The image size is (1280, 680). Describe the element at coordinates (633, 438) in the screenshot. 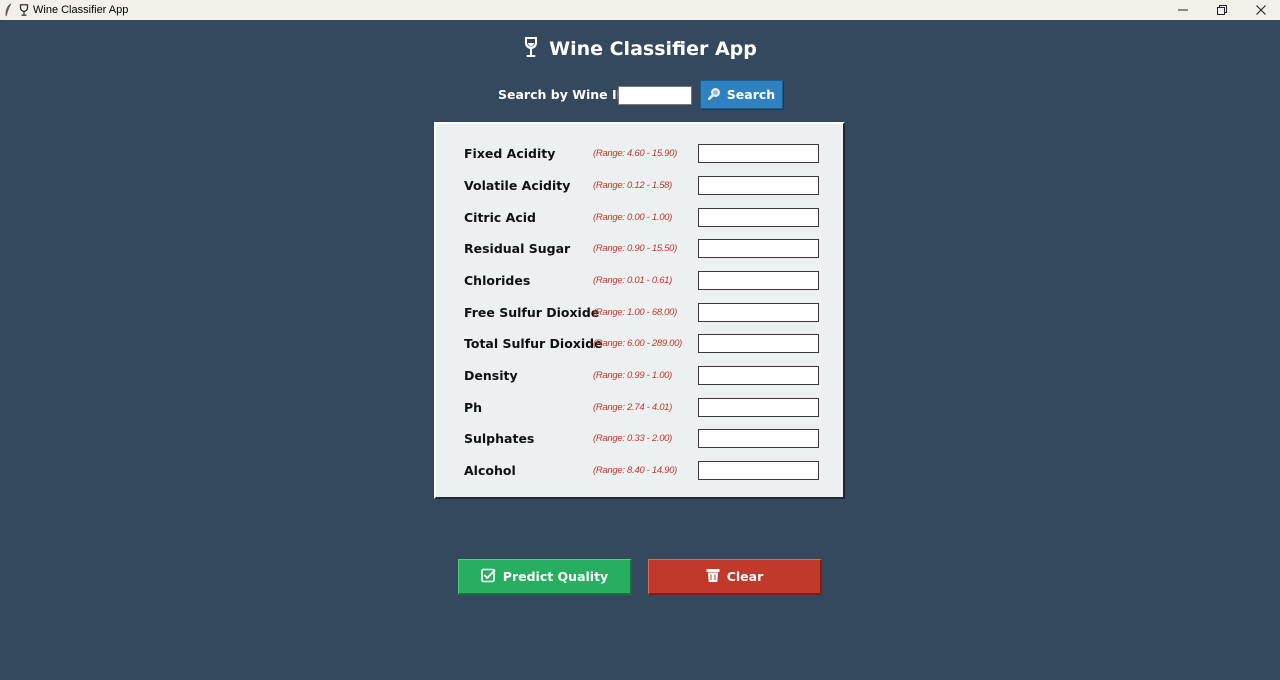

I see `feature-range: (Range: 0.33 - 2.00)` at that location.